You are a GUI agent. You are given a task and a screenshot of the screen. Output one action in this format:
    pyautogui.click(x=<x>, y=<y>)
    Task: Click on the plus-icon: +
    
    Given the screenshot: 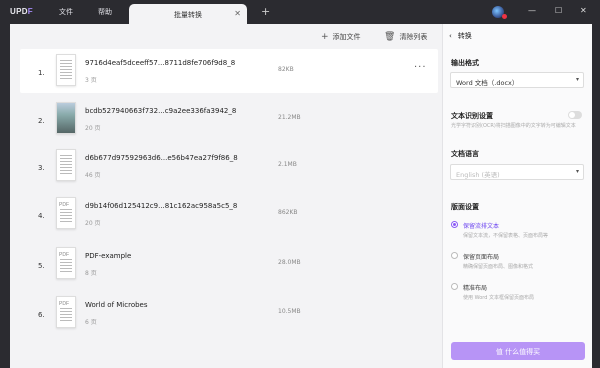 What is the action you would take?
    pyautogui.click(x=325, y=37)
    